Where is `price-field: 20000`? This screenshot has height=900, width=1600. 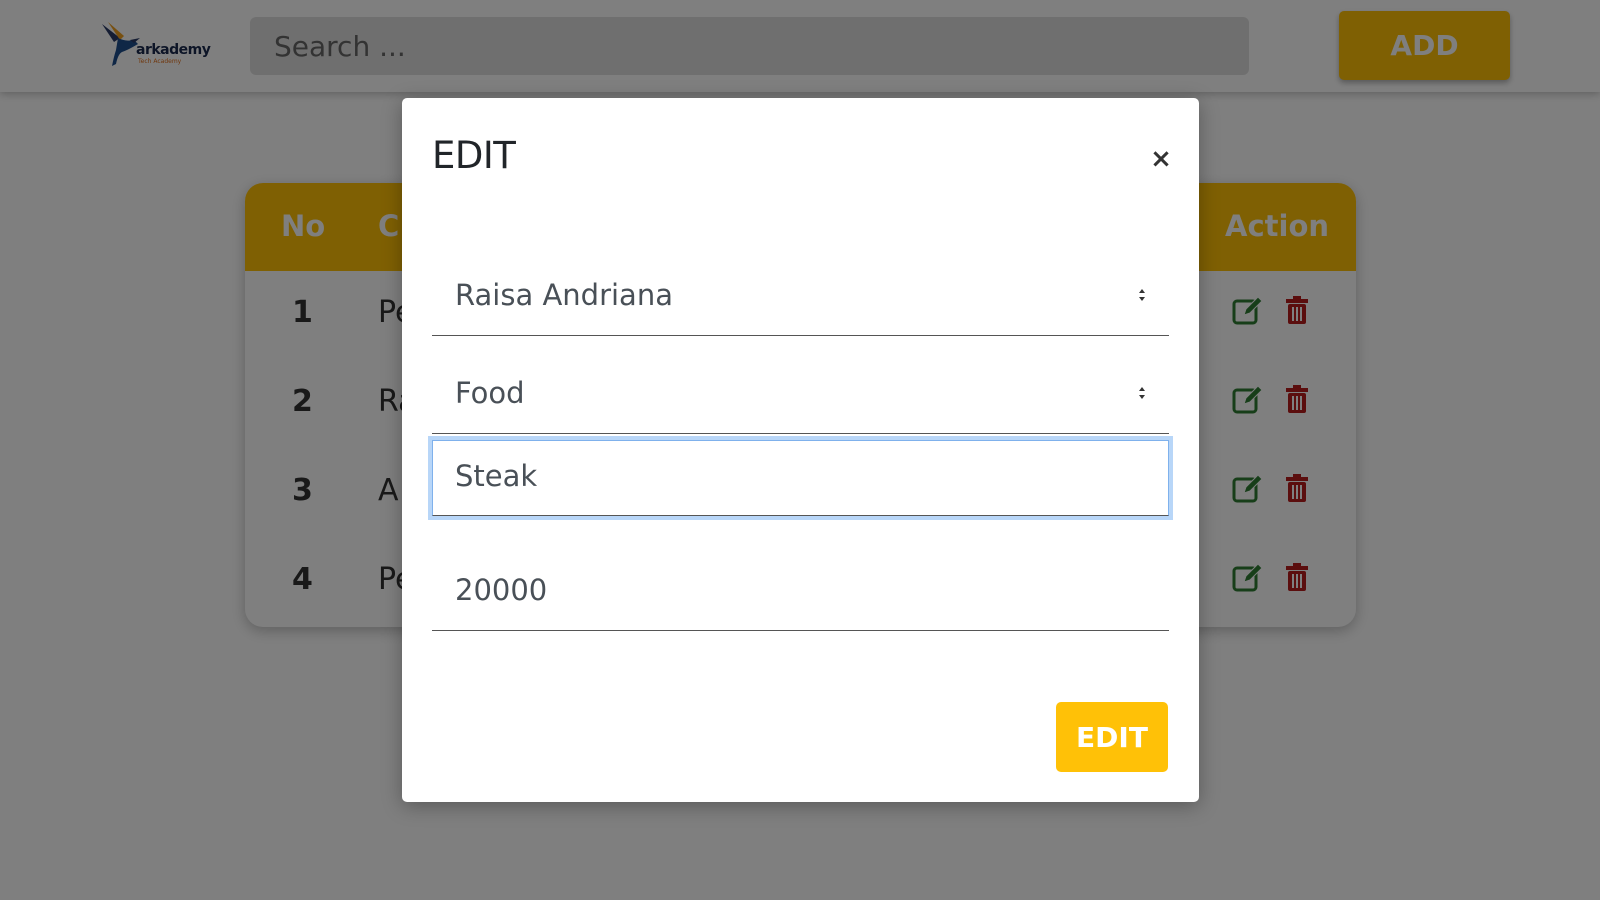 price-field: 20000 is located at coordinates (800, 592).